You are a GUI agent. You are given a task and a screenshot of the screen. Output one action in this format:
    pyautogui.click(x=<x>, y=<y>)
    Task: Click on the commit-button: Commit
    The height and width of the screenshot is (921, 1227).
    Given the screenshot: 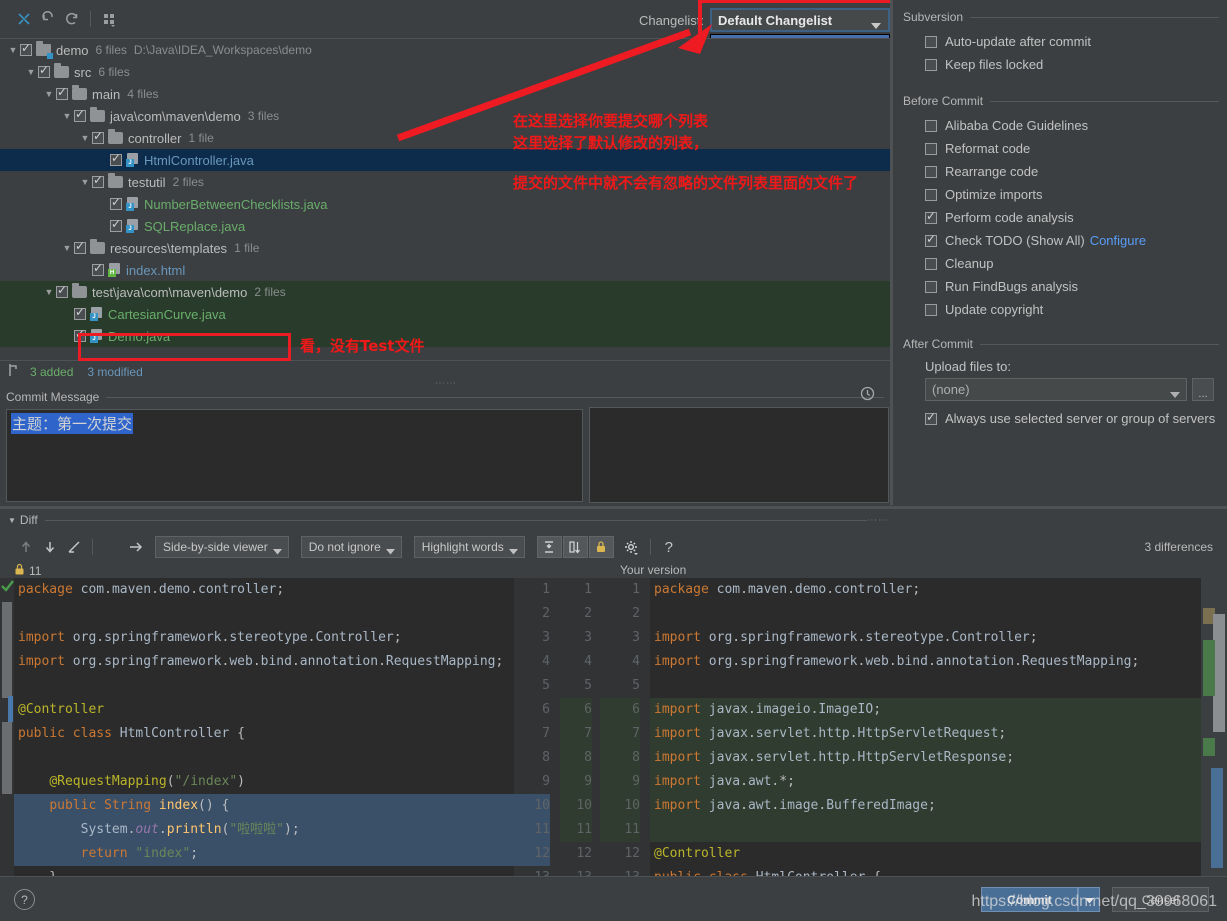 What is the action you would take?
    pyautogui.click(x=1029, y=899)
    